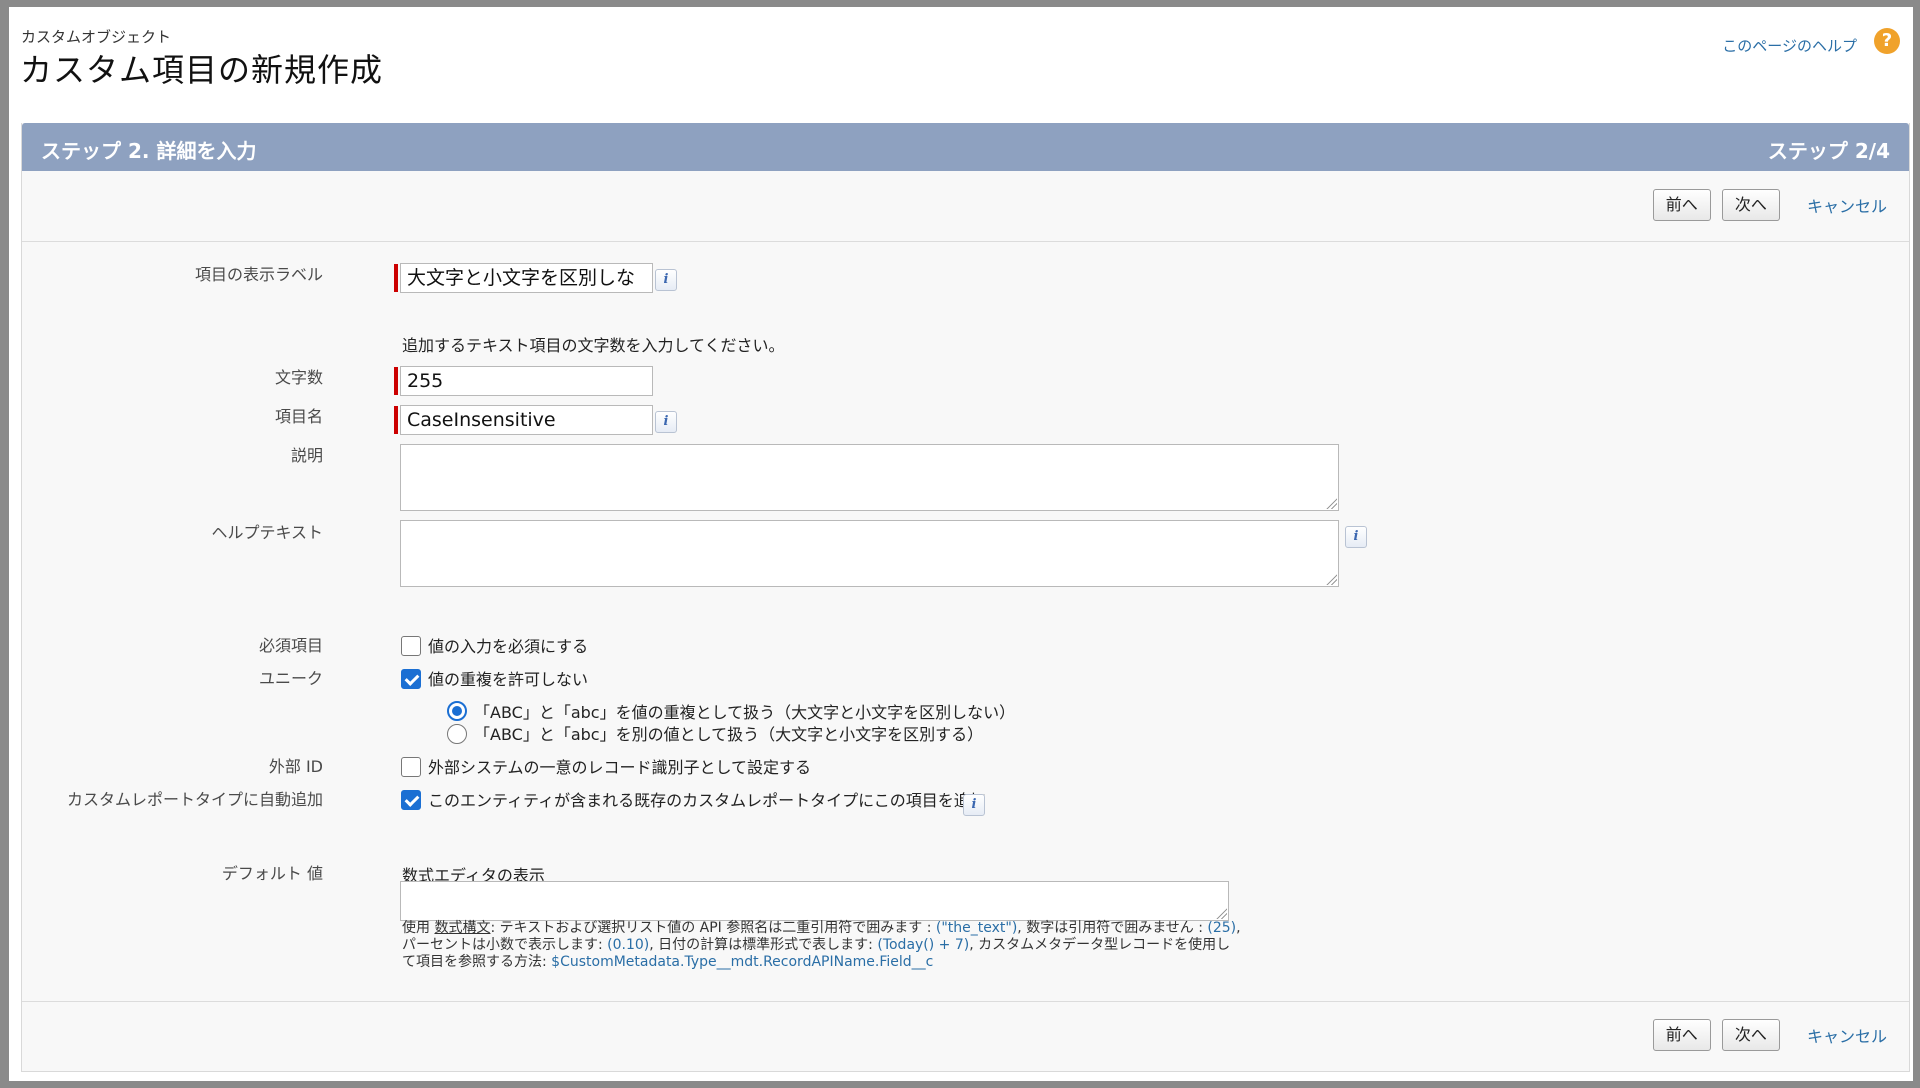  I want to click on report-types-checkbox, so click(411, 800).